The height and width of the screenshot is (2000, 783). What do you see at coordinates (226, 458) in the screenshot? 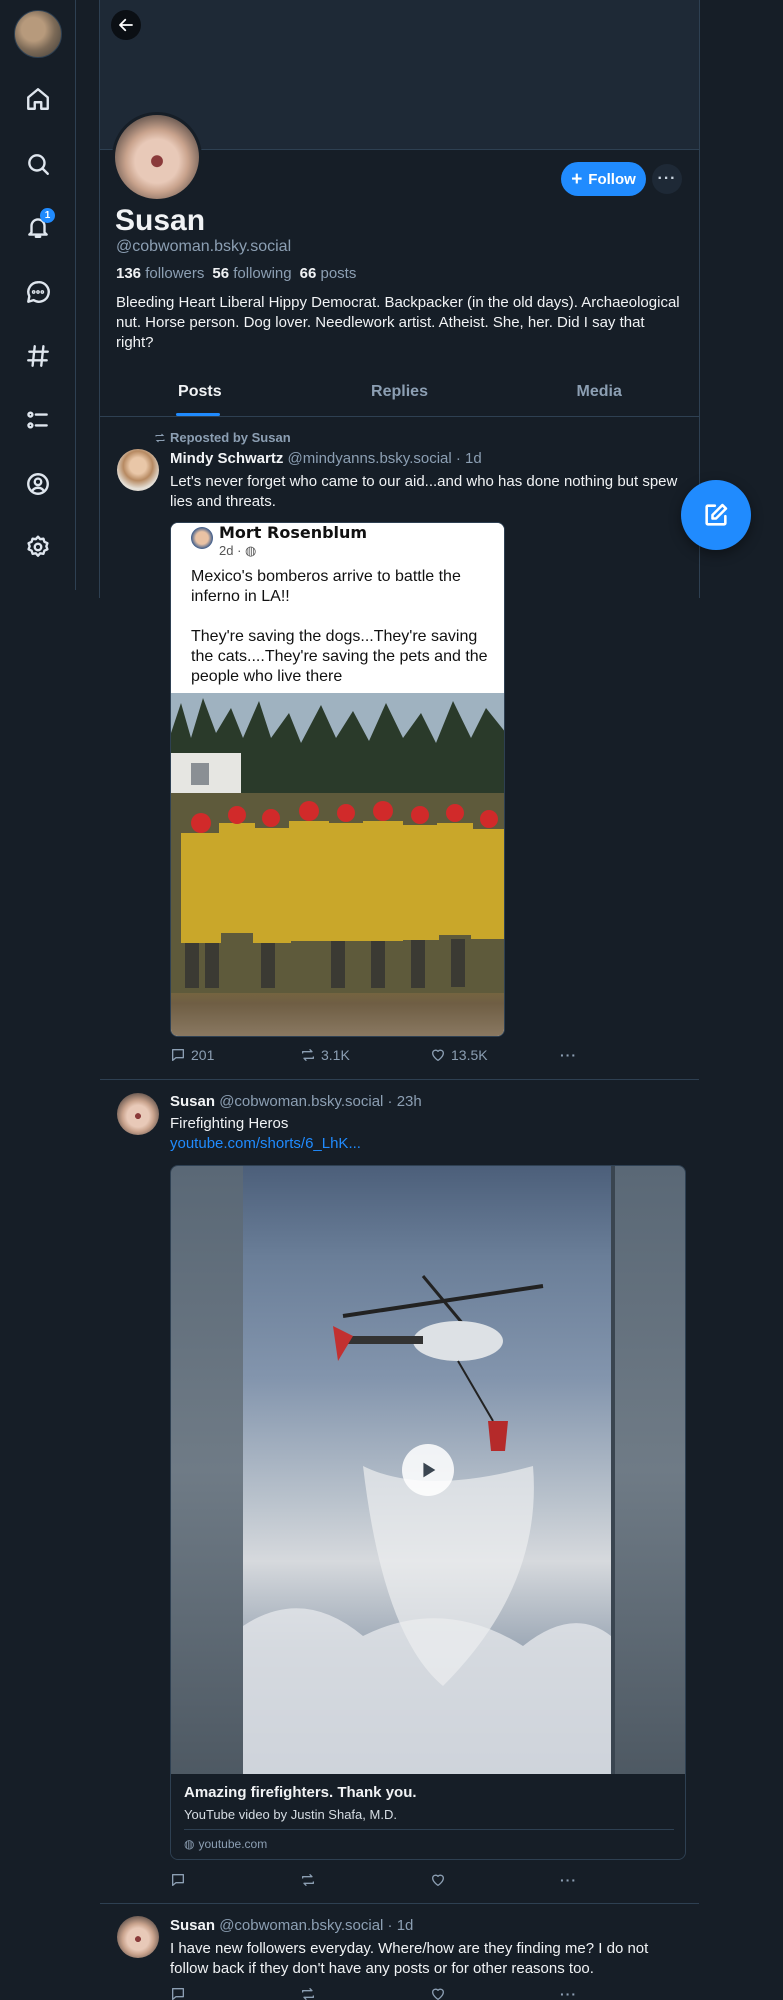
I see `post-author-name: Mindy Schwartz` at bounding box center [226, 458].